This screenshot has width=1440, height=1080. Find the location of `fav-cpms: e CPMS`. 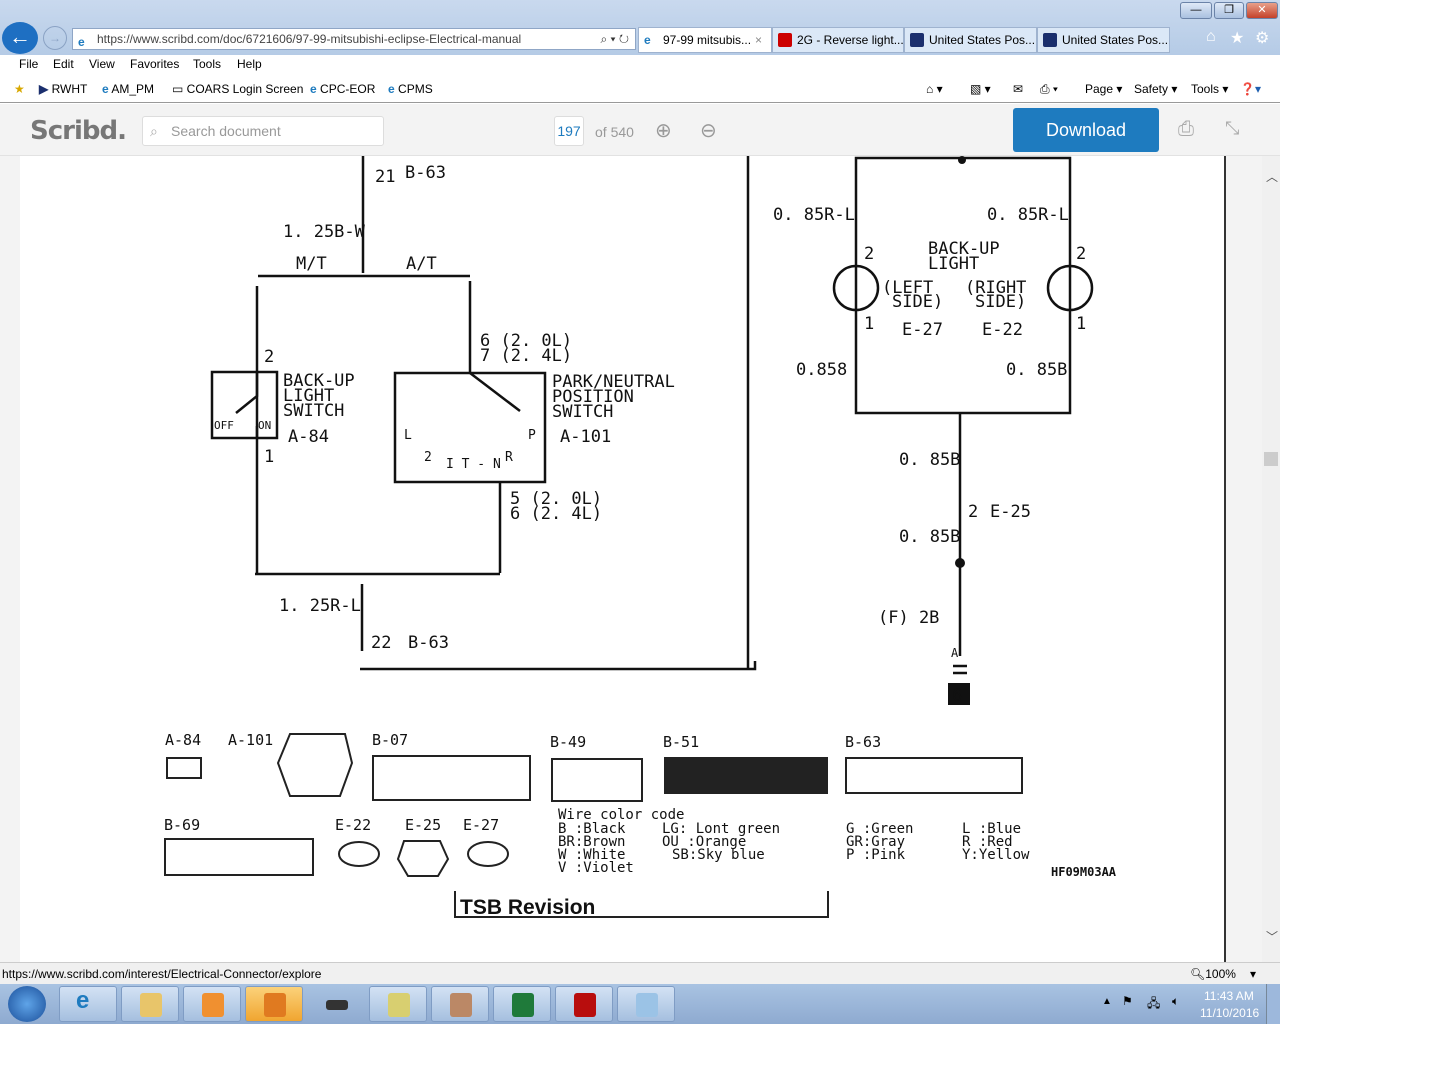

fav-cpms: e CPMS is located at coordinates (410, 89).